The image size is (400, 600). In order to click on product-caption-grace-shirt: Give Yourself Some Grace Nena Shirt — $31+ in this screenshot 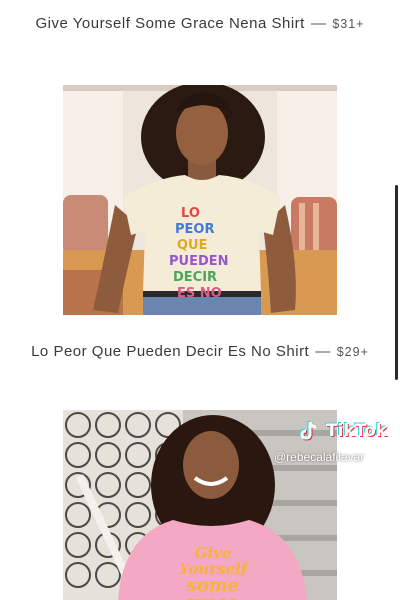, I will do `click(200, 23)`.